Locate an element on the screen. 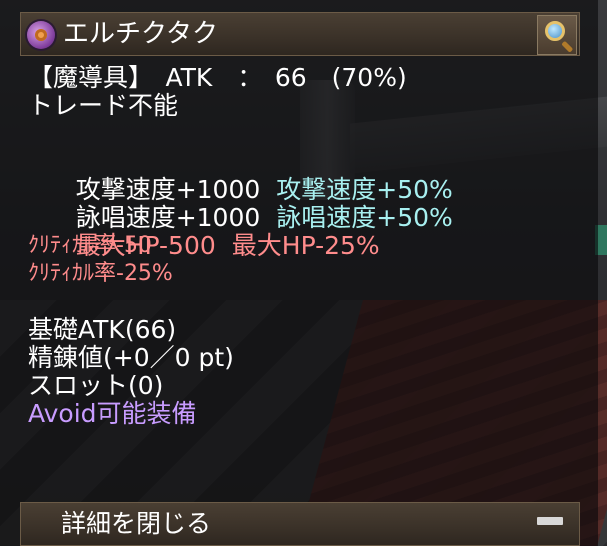 Image resolution: width=607 pixels, height=546 pixels. critical-pct-line: ｸﾘﾃｨｶﾙ率-25% is located at coordinates (100, 273).